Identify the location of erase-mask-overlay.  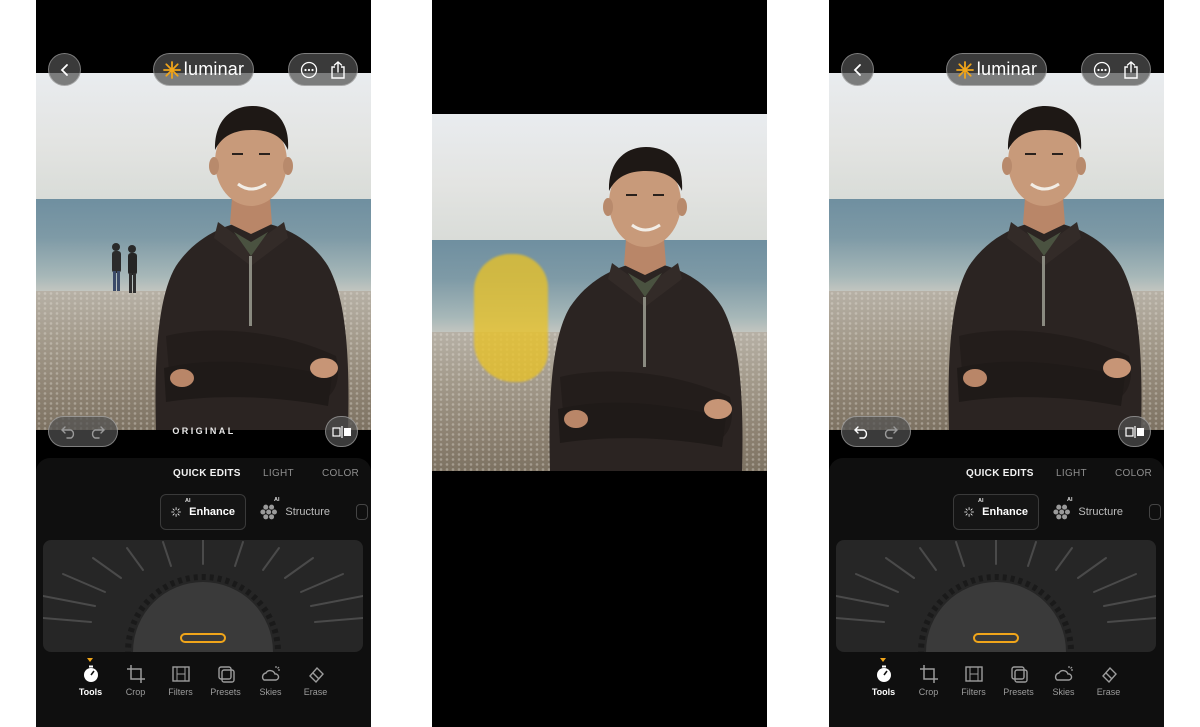
(511, 318).